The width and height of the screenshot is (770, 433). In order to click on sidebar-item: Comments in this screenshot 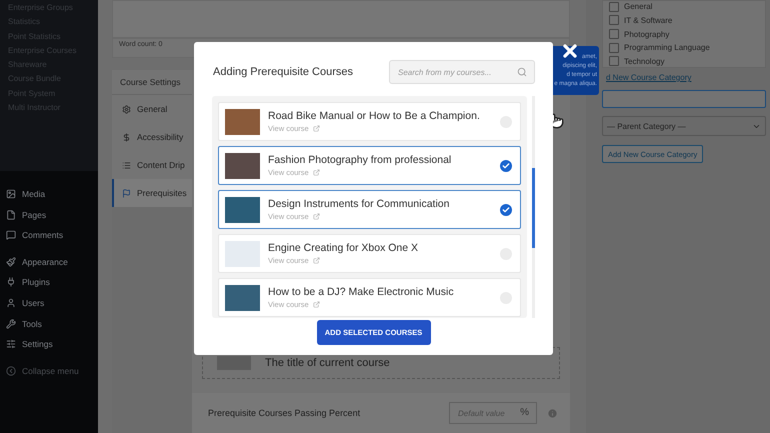, I will do `click(52, 235)`.